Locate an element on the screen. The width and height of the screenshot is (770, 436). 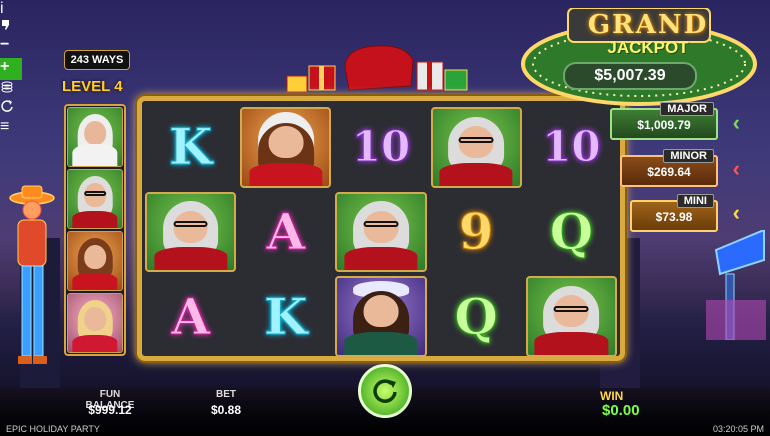
minor-value: $269.64 is located at coordinates (669, 172).